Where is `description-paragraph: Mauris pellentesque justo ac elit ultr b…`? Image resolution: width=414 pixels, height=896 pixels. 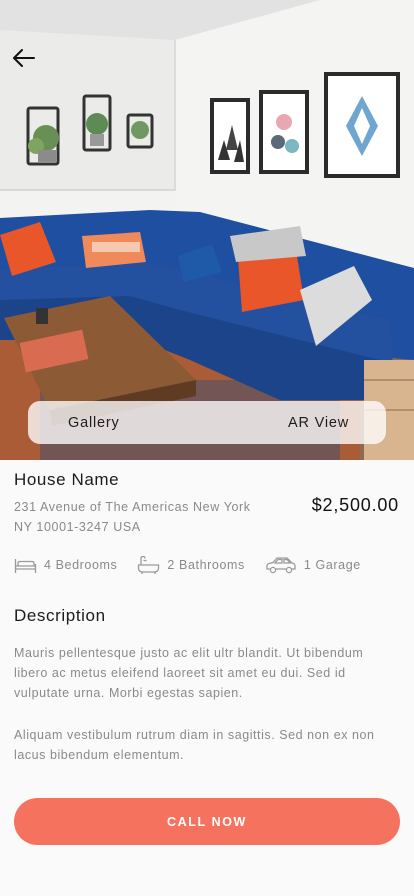 description-paragraph: Mauris pellentesque justo ac elit ultr b… is located at coordinates (189, 673).